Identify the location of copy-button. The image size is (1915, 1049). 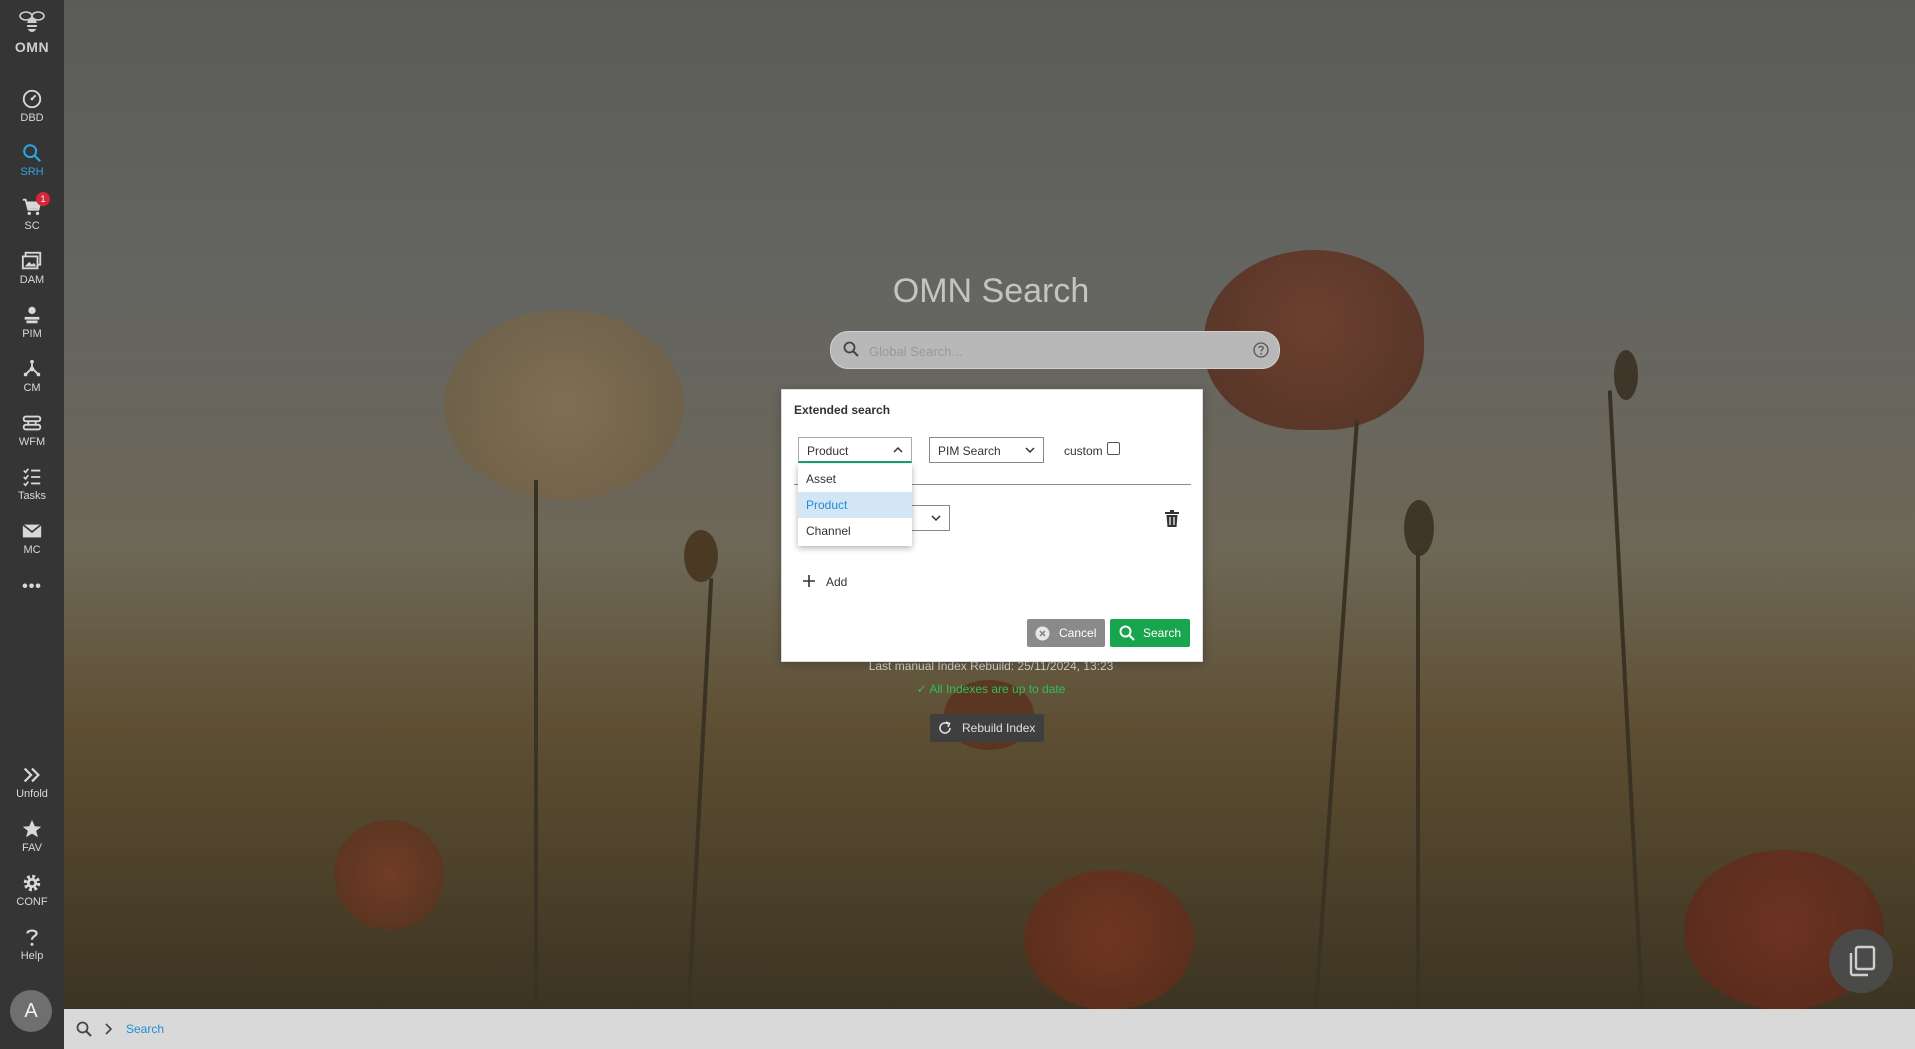
(1861, 961).